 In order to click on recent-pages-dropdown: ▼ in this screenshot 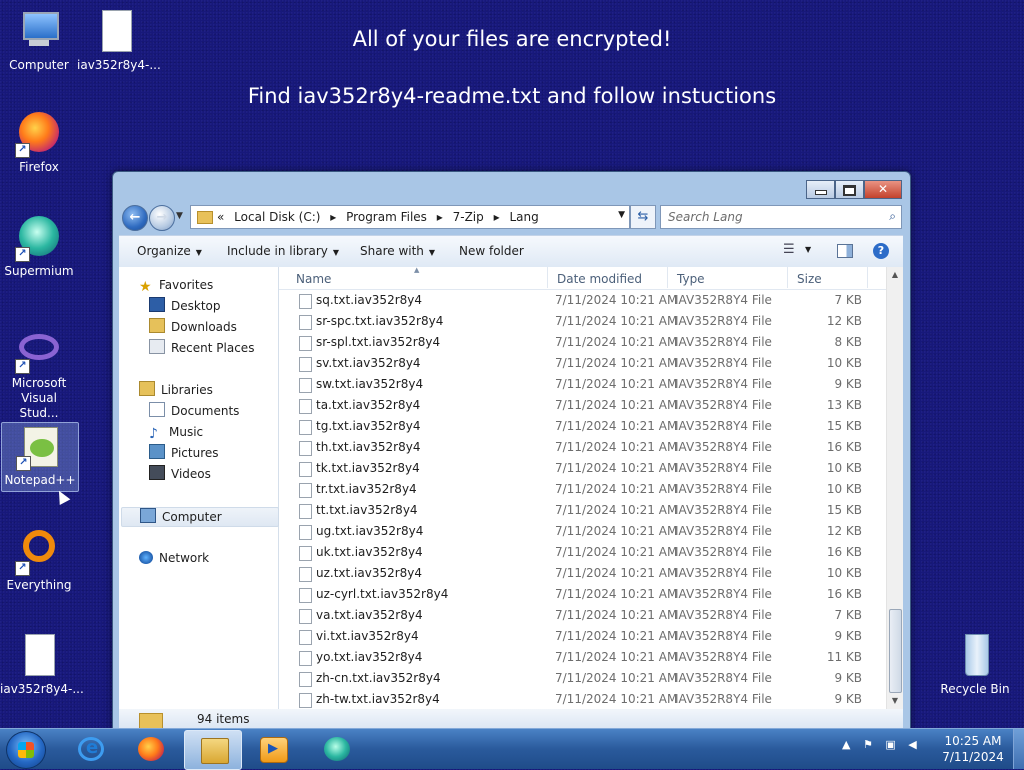, I will do `click(179, 216)`.